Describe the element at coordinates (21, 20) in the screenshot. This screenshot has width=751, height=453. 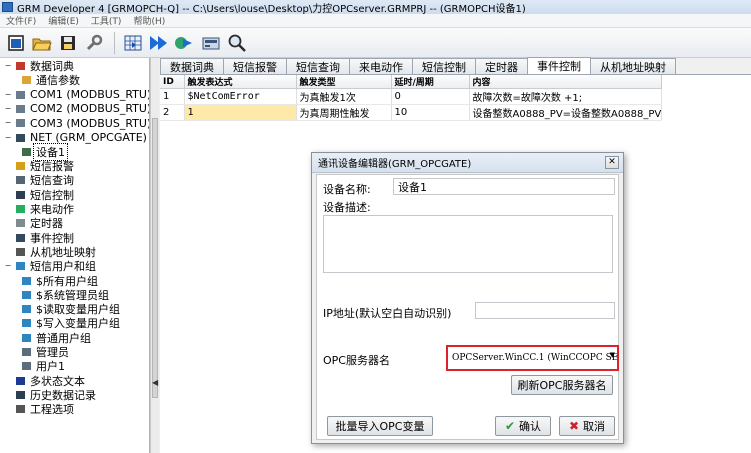
I see `menu-file: 文件(F)` at that location.